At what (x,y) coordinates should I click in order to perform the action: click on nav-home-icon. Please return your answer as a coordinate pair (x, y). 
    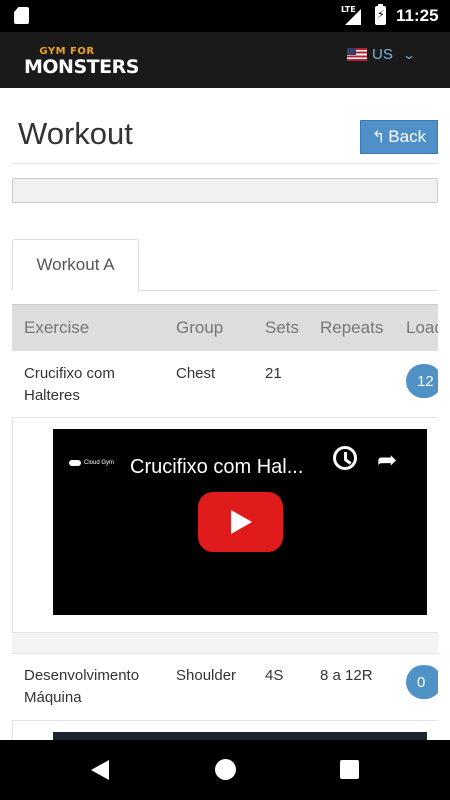
    Looking at the image, I should click on (225, 769).